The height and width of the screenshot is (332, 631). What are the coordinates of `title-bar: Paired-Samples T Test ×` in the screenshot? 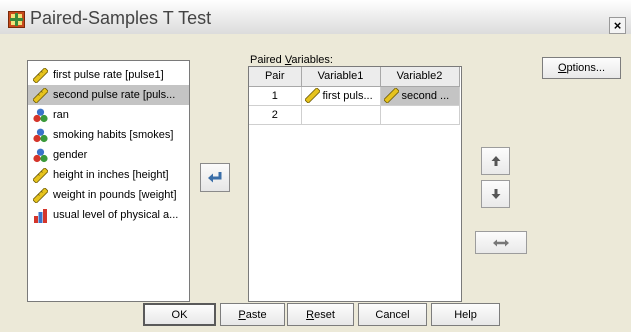 It's located at (315, 17).